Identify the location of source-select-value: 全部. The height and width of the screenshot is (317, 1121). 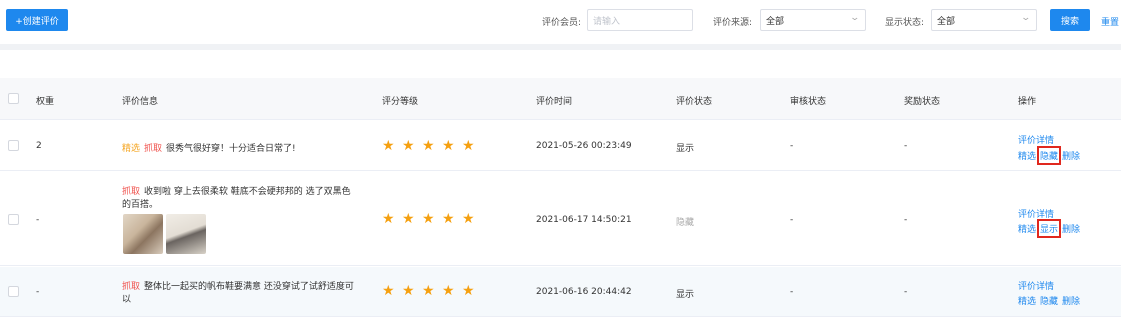
(775, 21).